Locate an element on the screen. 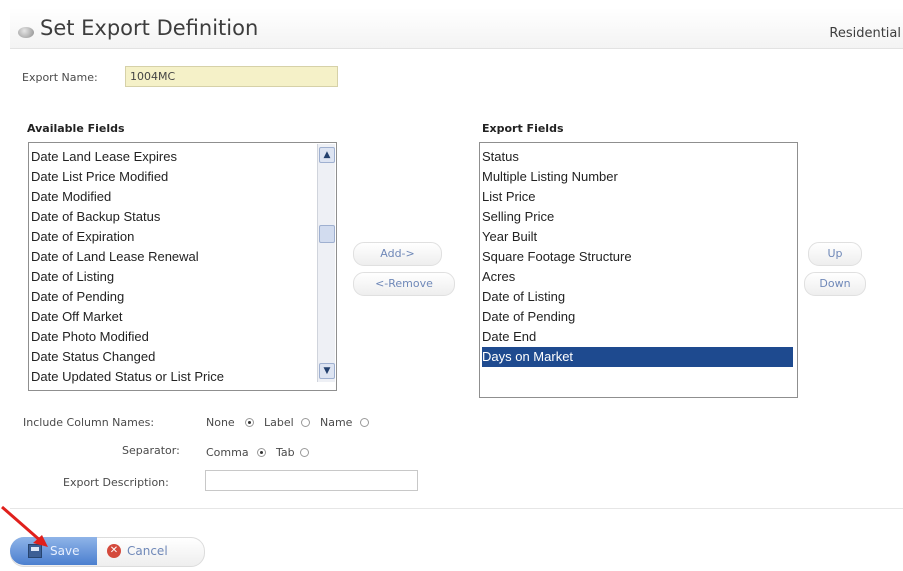 The height and width of the screenshot is (571, 903). cancel-button-label: Cancel is located at coordinates (147, 551).